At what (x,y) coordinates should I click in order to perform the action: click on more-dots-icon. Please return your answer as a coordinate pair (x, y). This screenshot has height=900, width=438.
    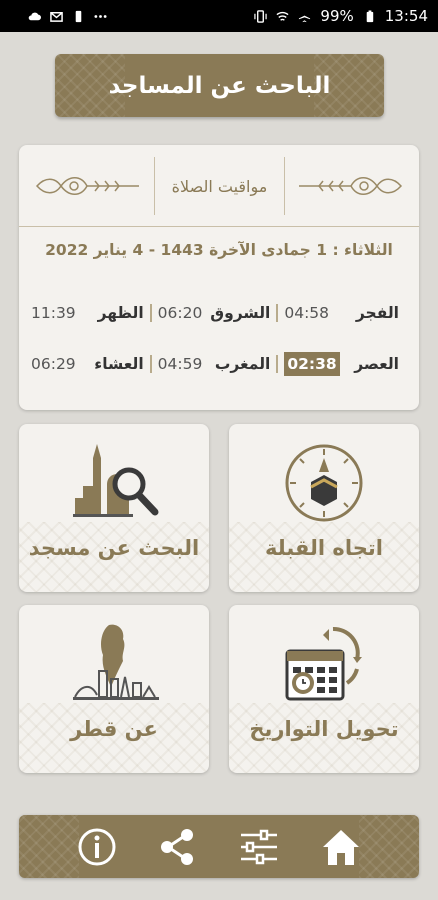
    Looking at the image, I should click on (100, 16).